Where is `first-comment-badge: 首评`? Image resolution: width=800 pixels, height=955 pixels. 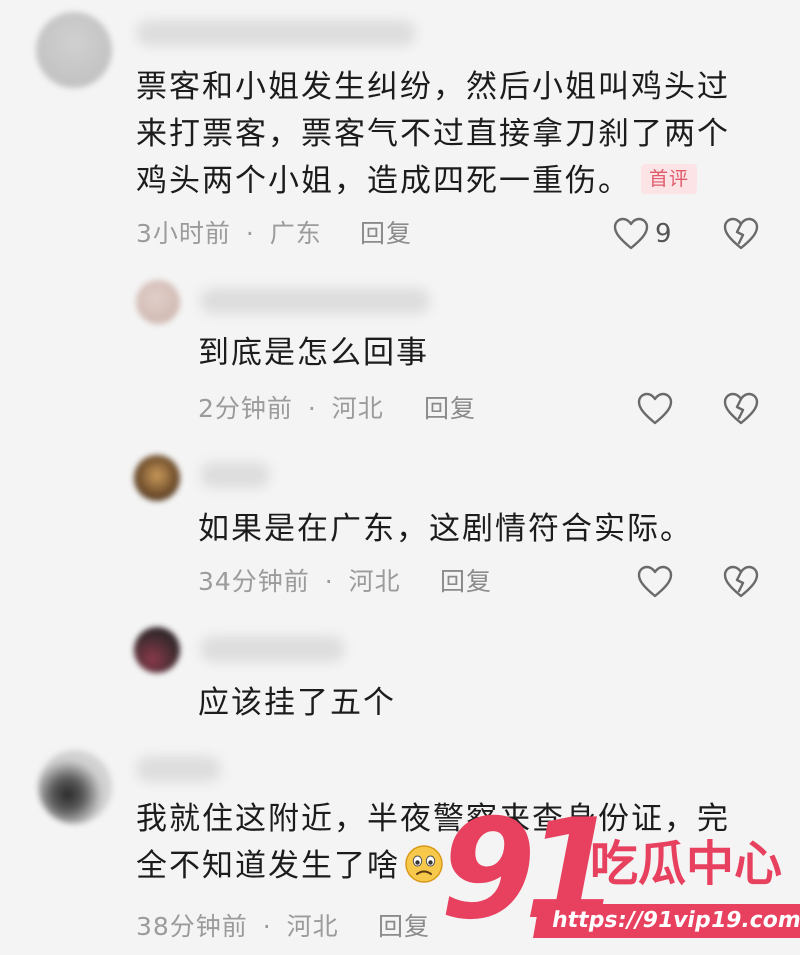 first-comment-badge: 首评 is located at coordinates (669, 178).